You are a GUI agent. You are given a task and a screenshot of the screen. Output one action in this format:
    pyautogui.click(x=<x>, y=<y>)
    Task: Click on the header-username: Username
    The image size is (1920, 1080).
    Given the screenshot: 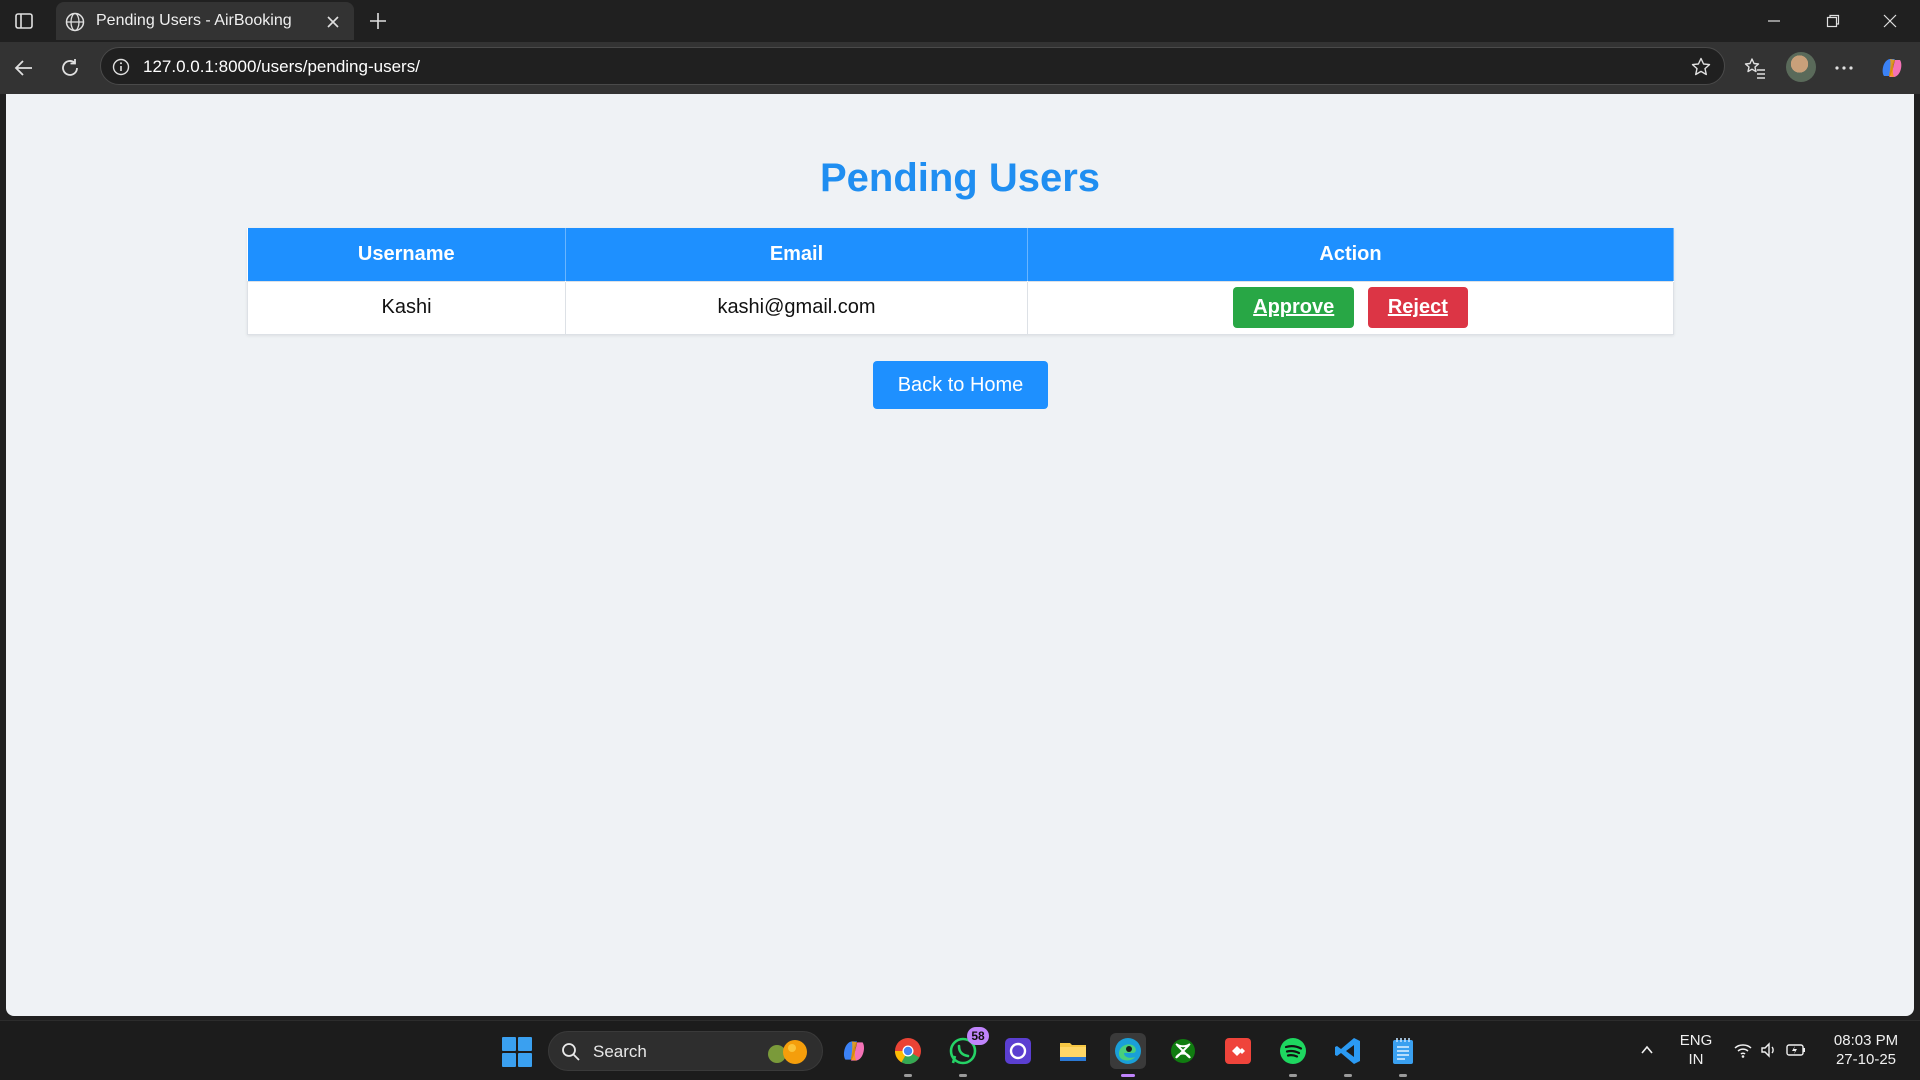 What is the action you would take?
    pyautogui.click(x=406, y=254)
    